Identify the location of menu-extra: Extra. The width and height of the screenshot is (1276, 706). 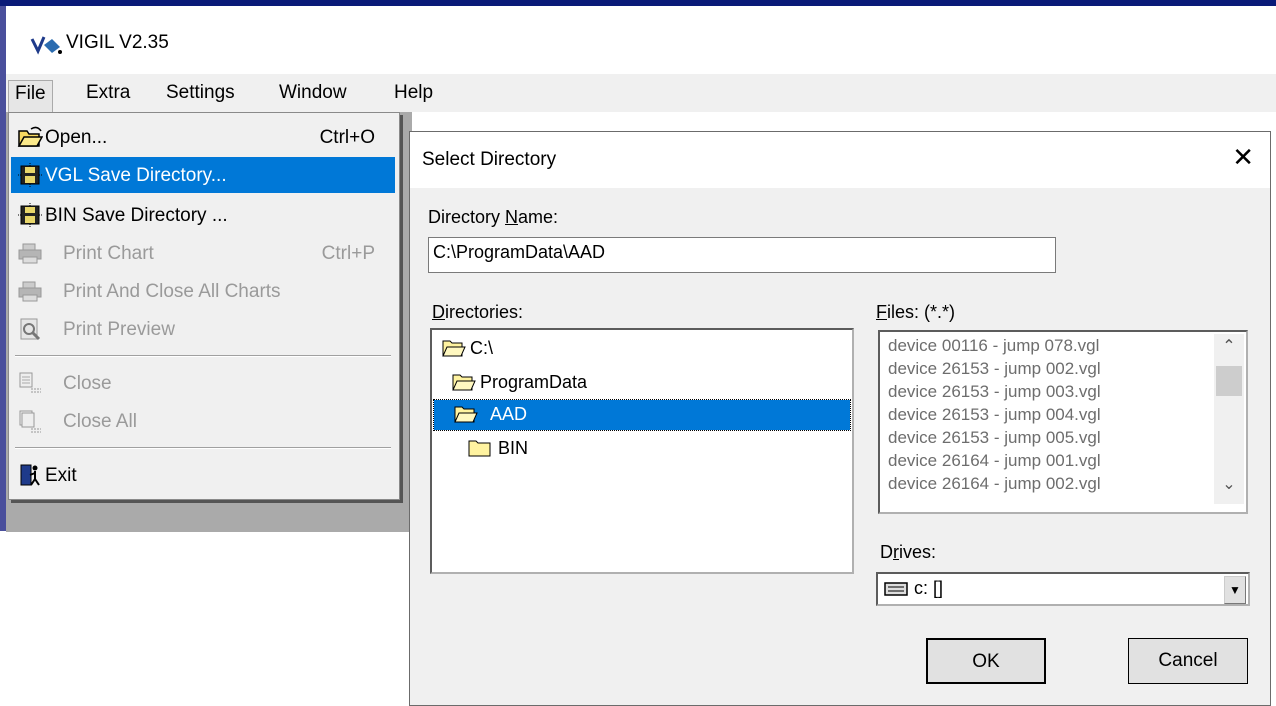
(108, 93).